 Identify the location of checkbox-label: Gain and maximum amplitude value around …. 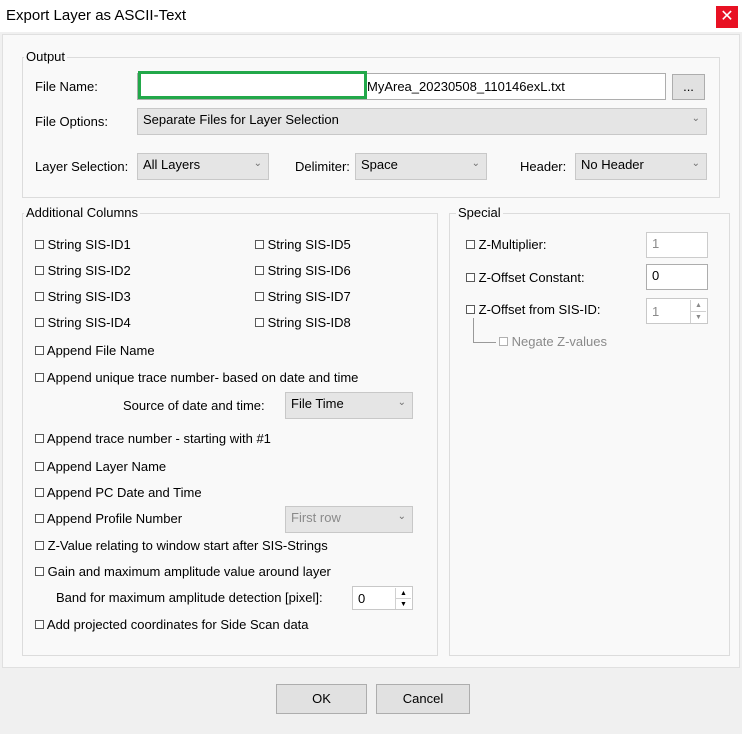
(189, 571).